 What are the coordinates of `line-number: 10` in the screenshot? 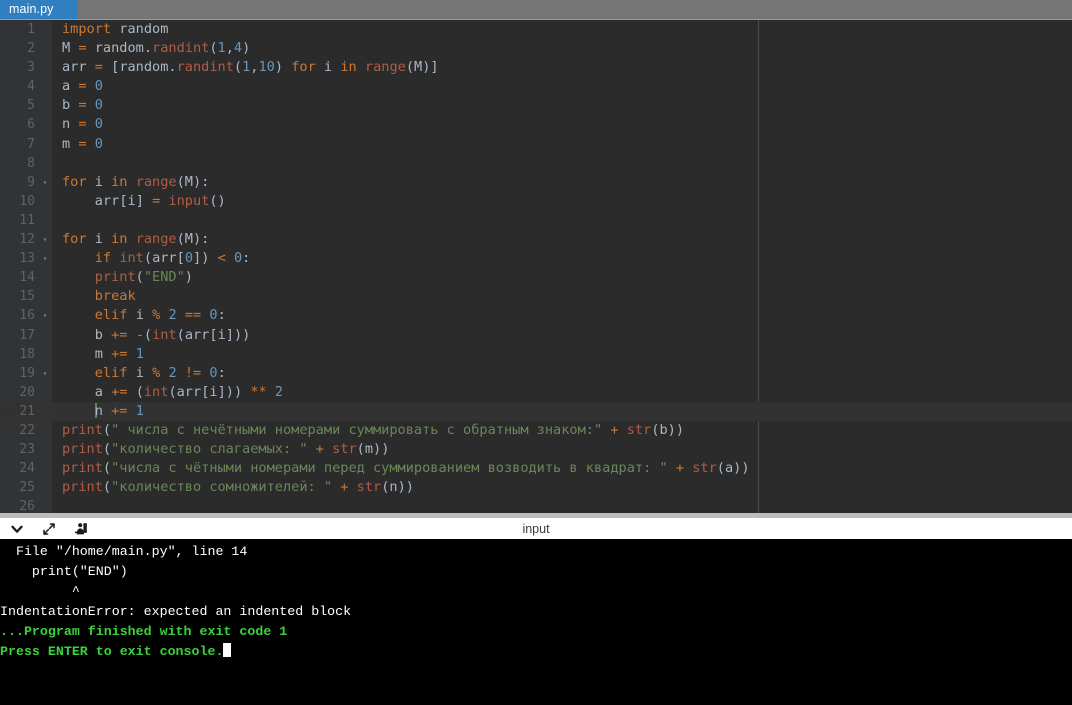 It's located at (19, 201).